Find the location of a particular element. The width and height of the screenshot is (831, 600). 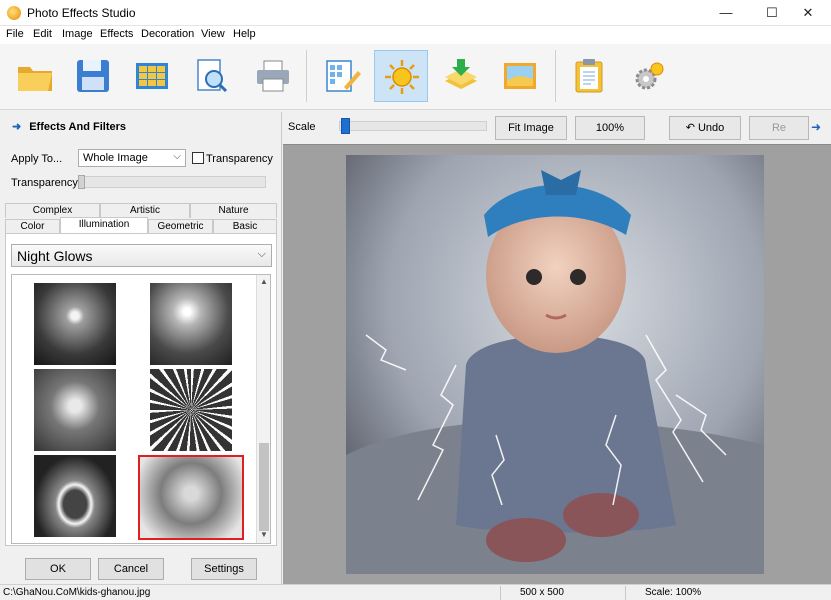

settings-panel-button: Settings is located at coordinates (224, 569).